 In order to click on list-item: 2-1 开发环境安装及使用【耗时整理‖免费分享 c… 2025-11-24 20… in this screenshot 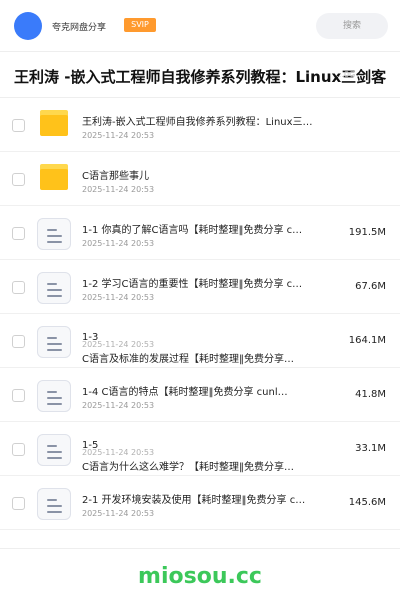, I will do `click(200, 503)`.